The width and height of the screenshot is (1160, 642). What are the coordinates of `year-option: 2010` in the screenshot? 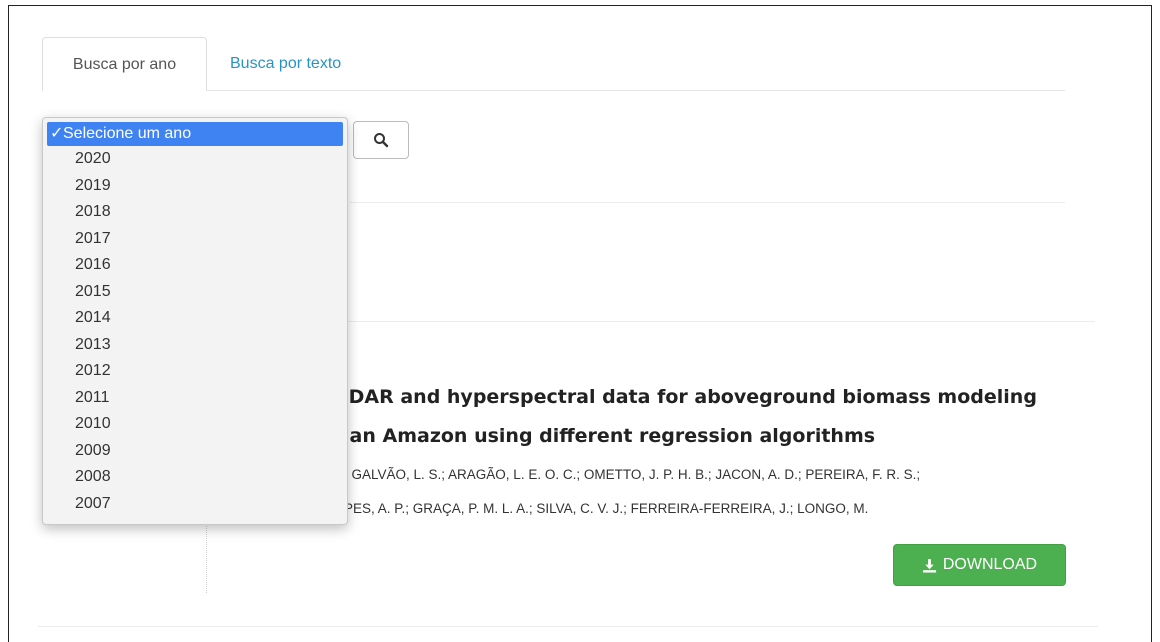 It's located at (195, 424).